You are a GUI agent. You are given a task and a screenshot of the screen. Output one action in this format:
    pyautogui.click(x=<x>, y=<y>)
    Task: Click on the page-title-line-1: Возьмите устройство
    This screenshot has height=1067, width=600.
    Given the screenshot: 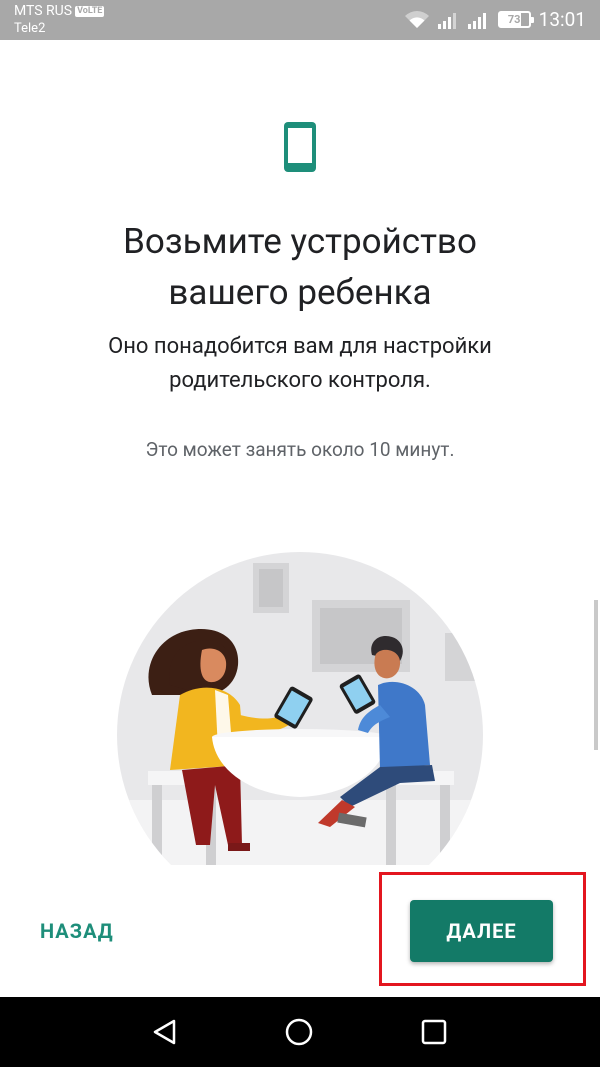 What is the action you would take?
    pyautogui.click(x=300, y=241)
    